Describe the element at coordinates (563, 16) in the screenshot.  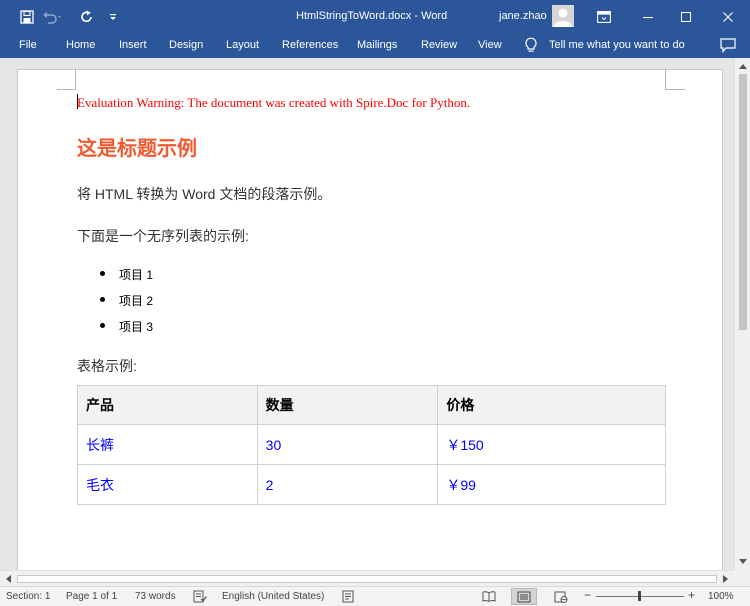
I see `avatar` at that location.